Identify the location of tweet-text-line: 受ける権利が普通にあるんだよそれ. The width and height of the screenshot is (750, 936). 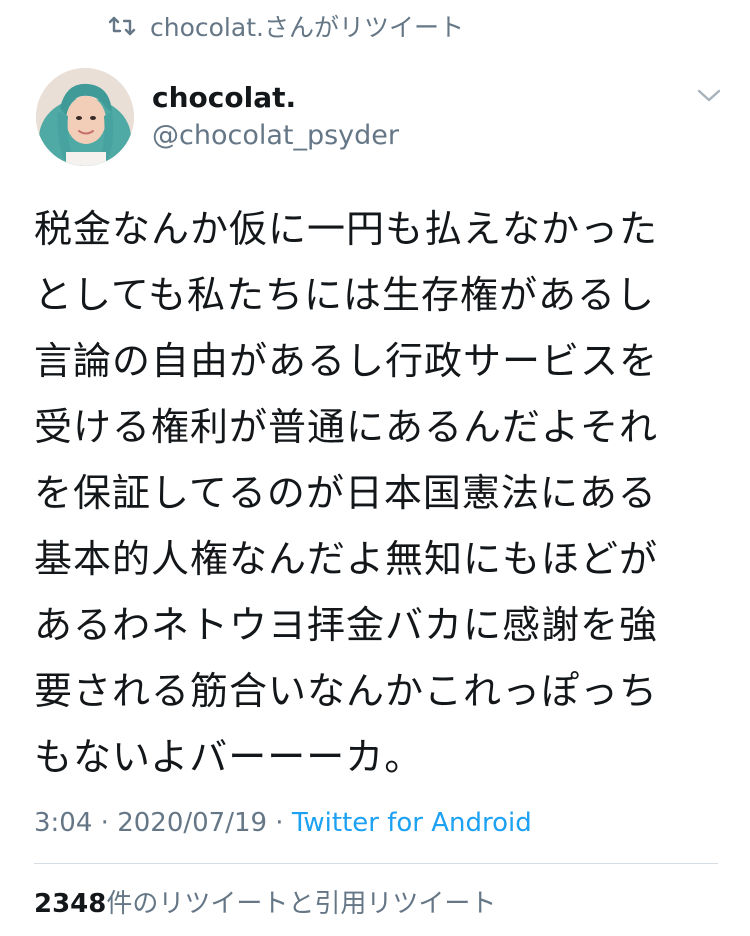
(346, 427).